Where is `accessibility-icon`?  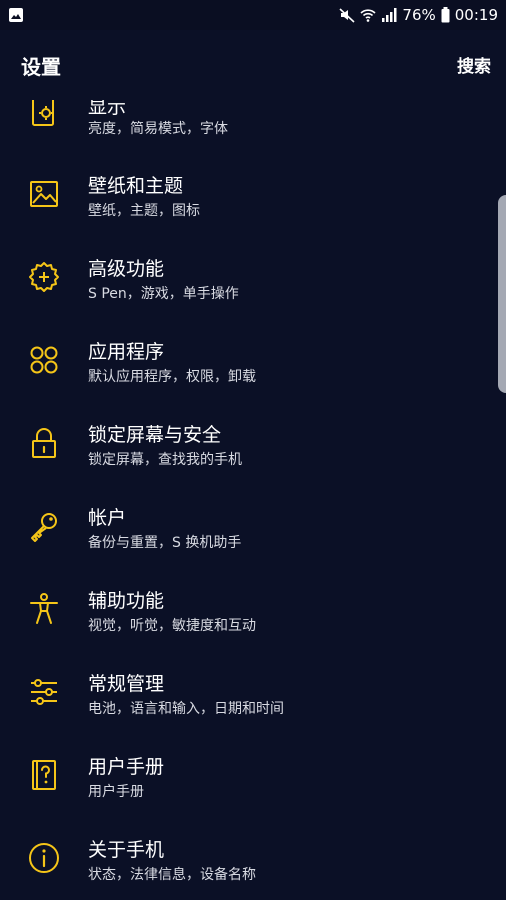 accessibility-icon is located at coordinates (44, 608).